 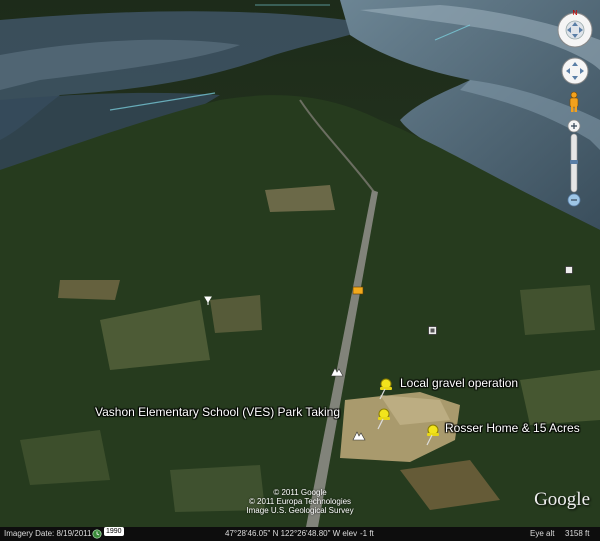 I want to click on copyright-line: © 2011 Google, so click(x=300, y=492).